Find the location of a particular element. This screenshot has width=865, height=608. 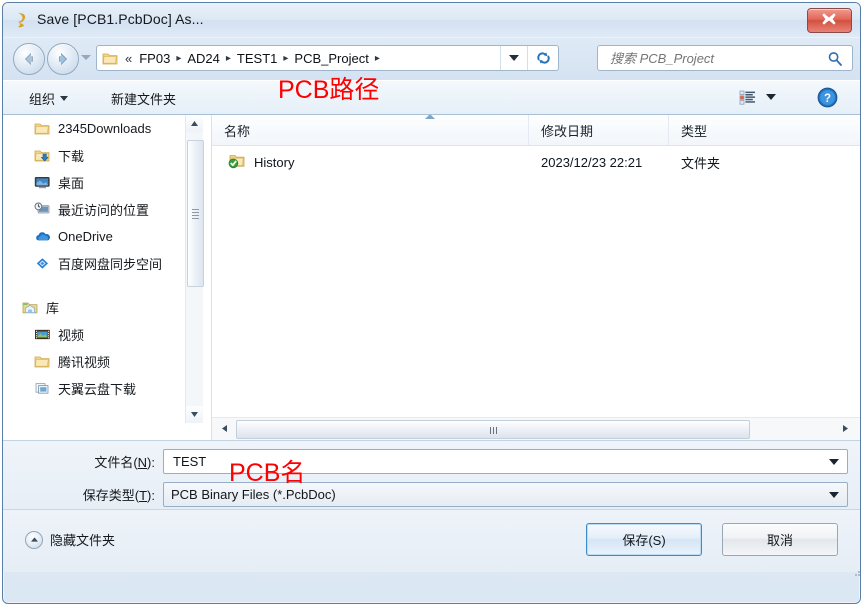

scroll-up-icon is located at coordinates (194, 123).